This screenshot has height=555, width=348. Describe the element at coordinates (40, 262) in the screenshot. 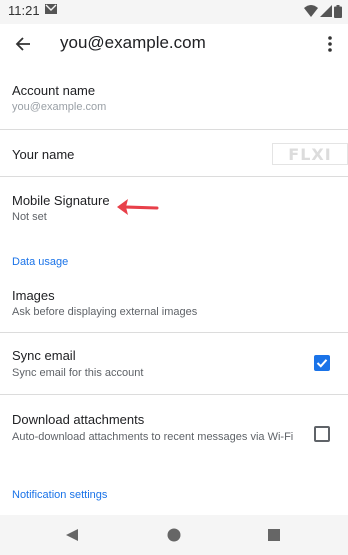

I see `data-usage-header: Data usage` at that location.